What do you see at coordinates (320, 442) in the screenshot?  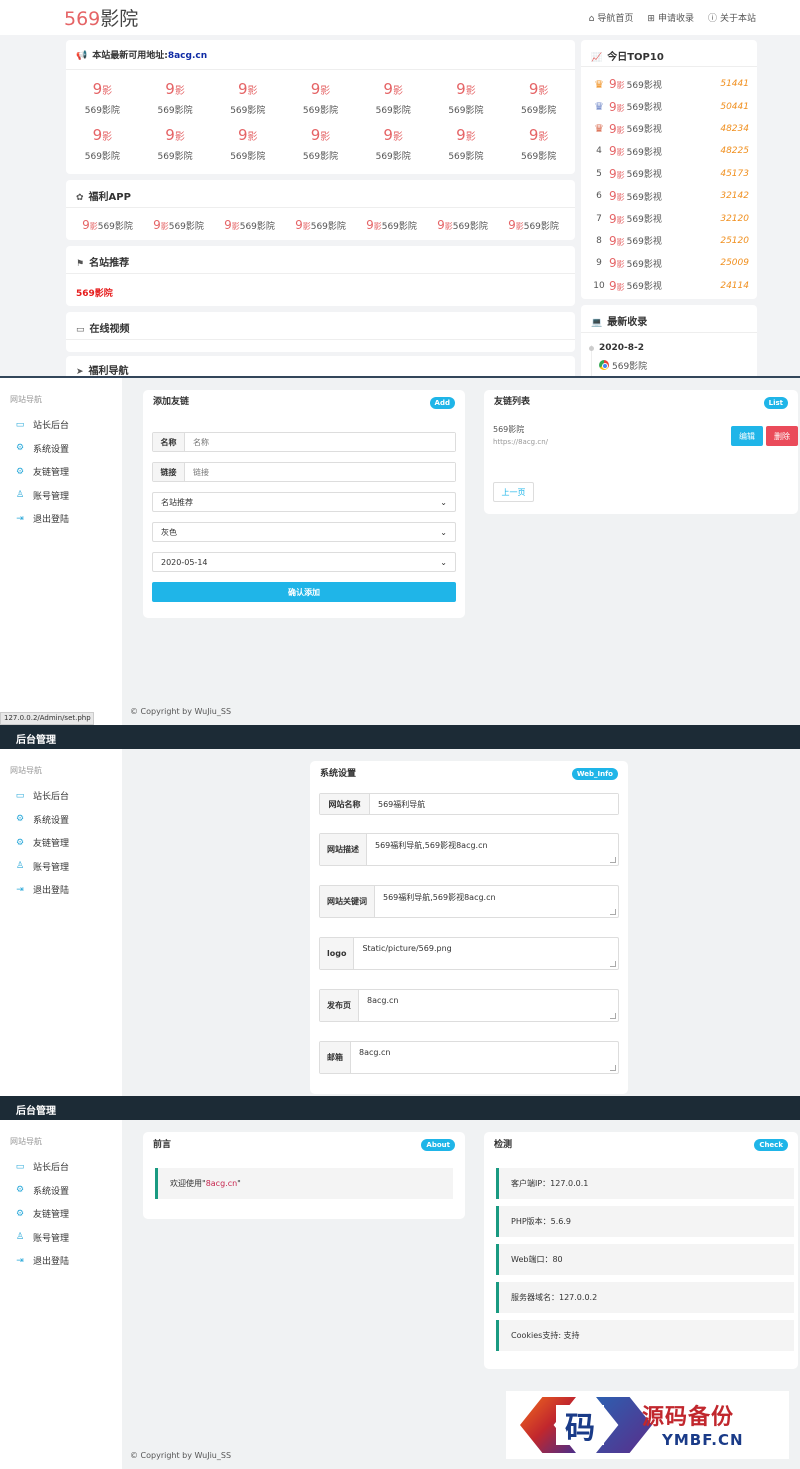 I see `name-input` at bounding box center [320, 442].